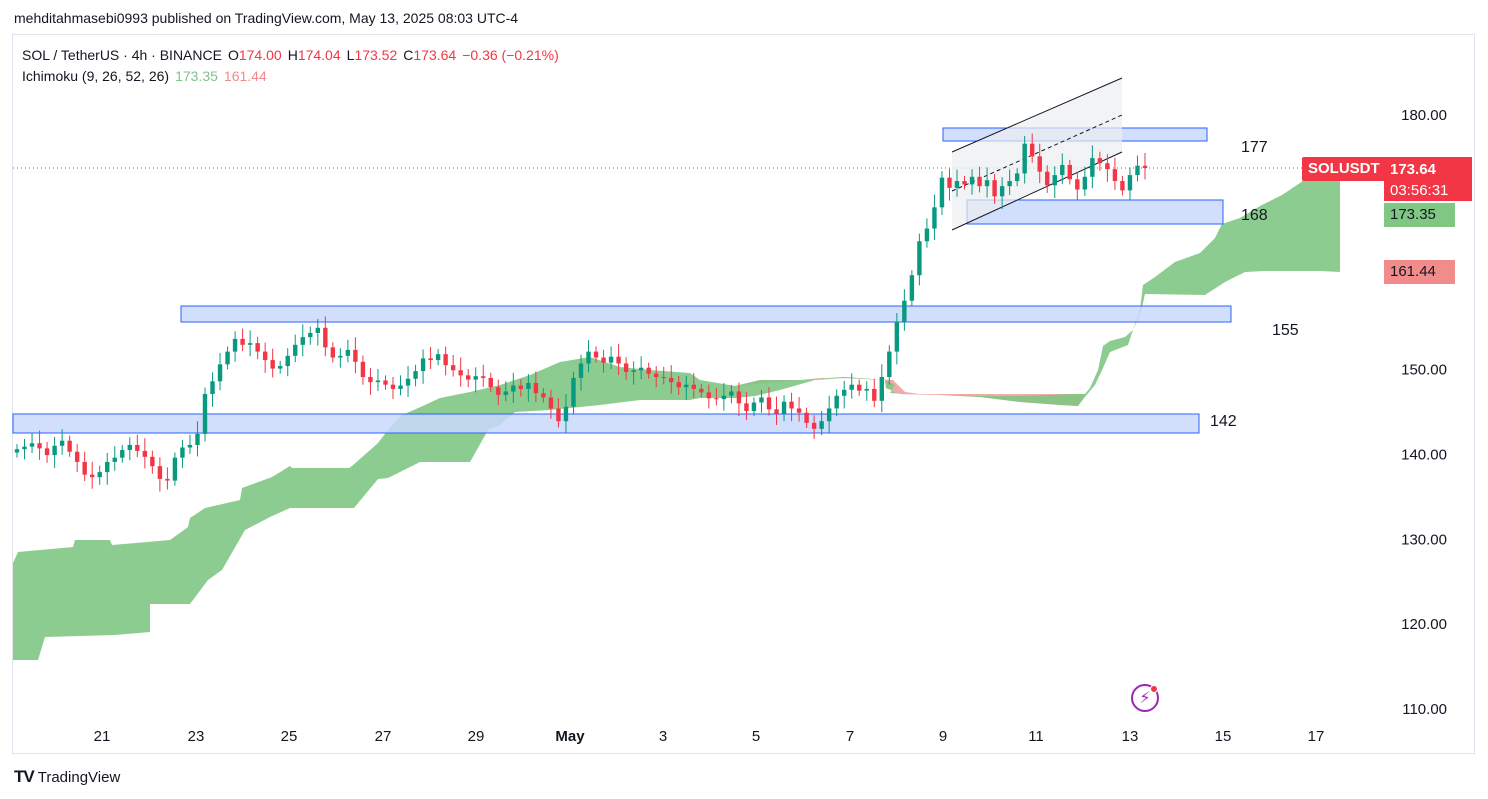 The width and height of the screenshot is (1488, 799). I want to click on last-price-badge: 173.64 03:56:31, so click(1428, 179).